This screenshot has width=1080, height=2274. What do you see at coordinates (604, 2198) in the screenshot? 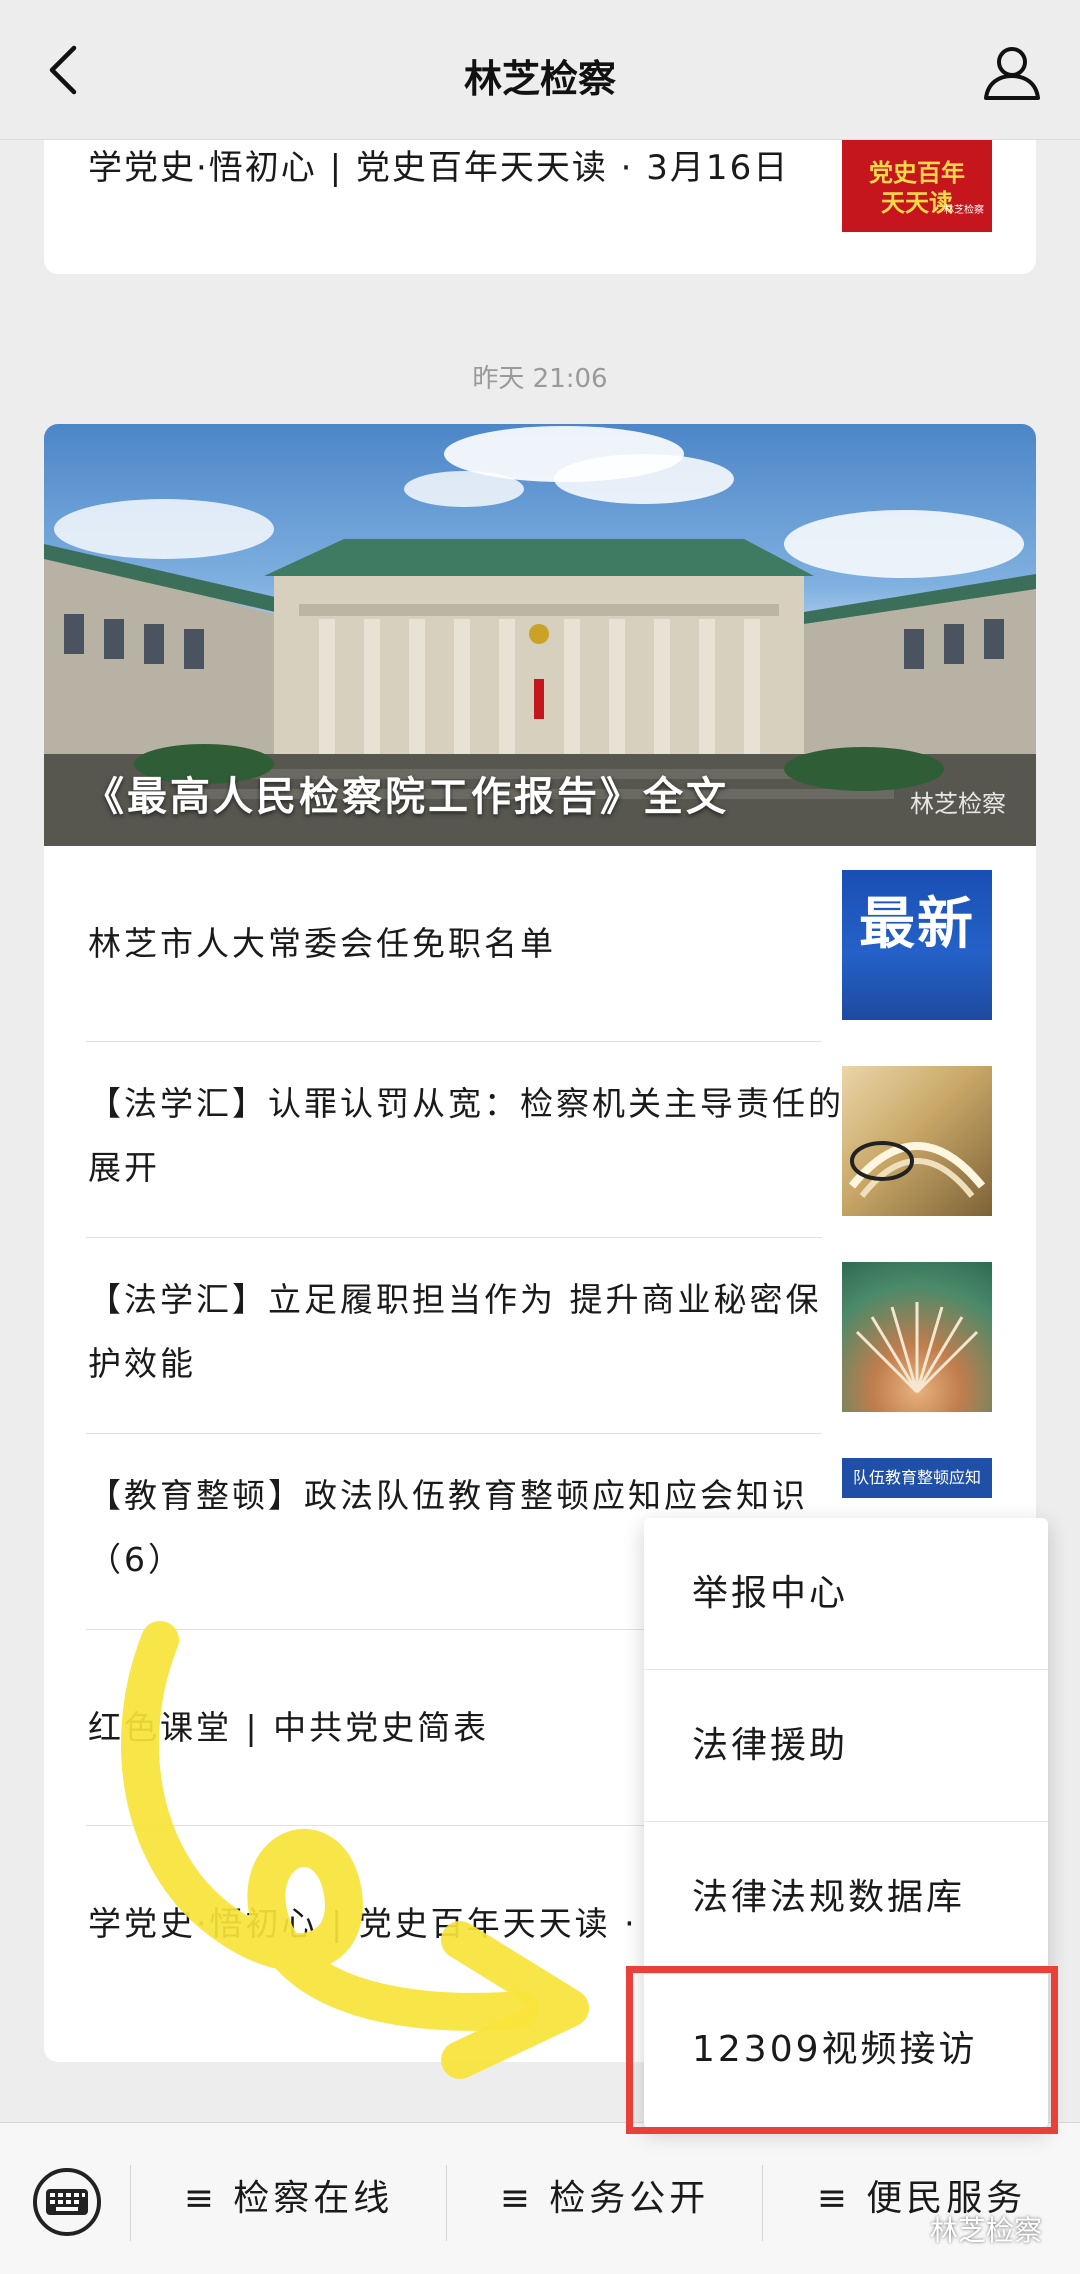
I see `tab-affairs-public: ≡ 检务公开` at bounding box center [604, 2198].